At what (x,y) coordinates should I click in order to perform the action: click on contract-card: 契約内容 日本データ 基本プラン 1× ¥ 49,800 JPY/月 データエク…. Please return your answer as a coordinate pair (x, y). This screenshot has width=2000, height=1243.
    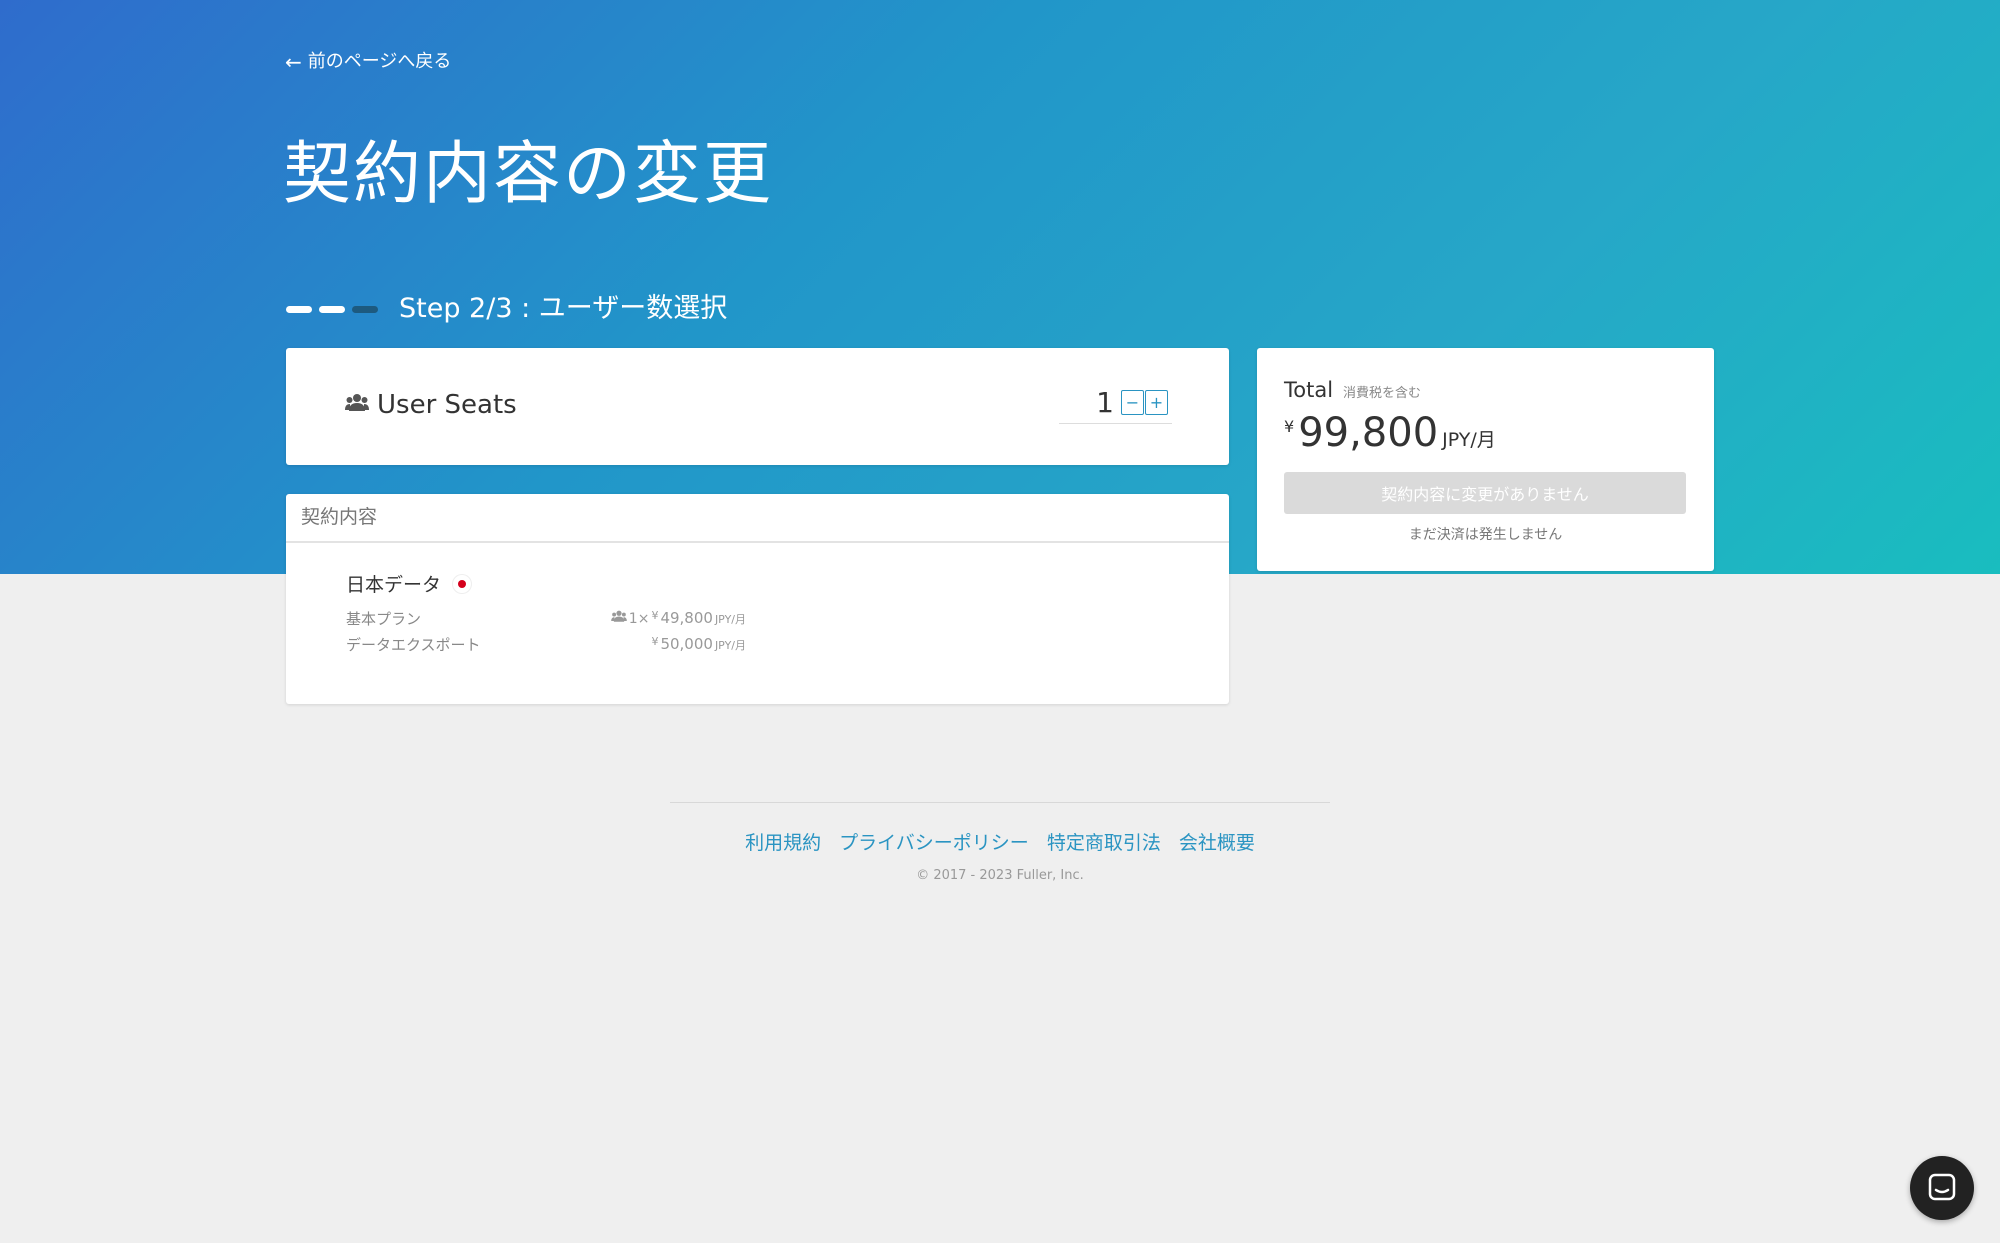
    Looking at the image, I should click on (757, 599).